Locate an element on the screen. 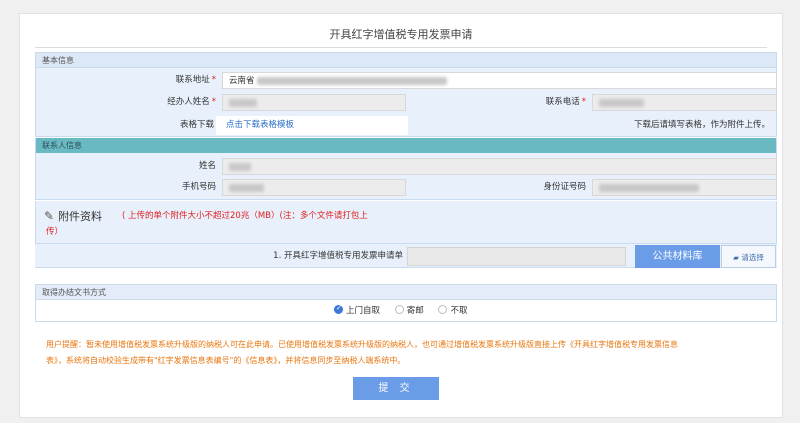  template-row: 表格下载 点击下载表格模板 下载后请填写表格，作为附件上传。 is located at coordinates (406, 125).